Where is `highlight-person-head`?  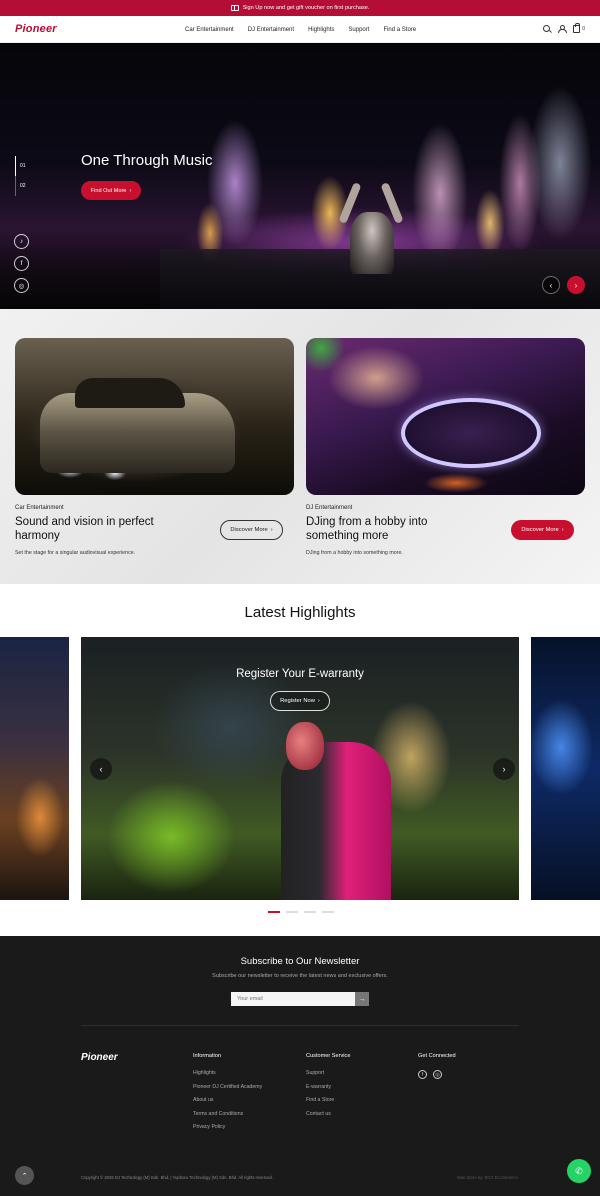 highlight-person-head is located at coordinates (305, 746).